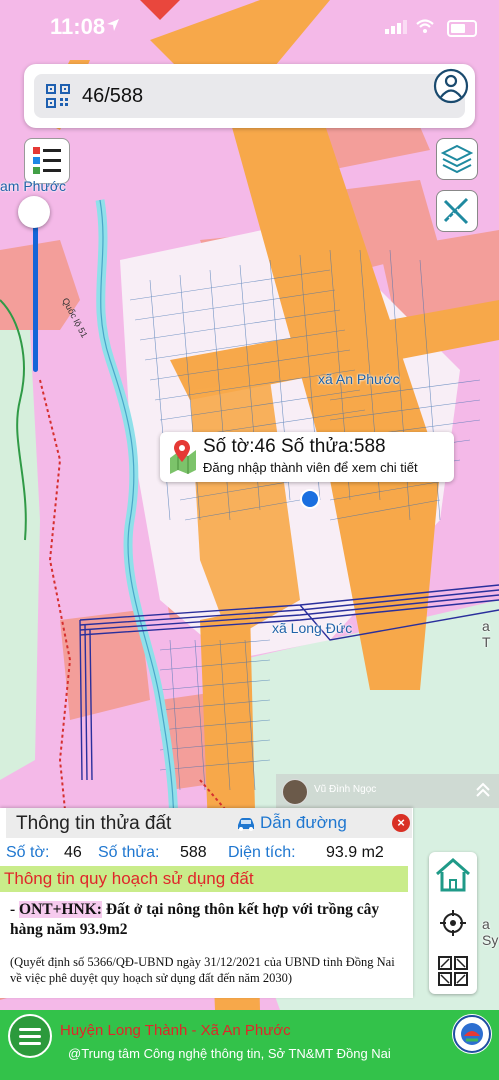 This screenshot has height=1080, width=499. Describe the element at coordinates (94, 823) in the screenshot. I see `panel-title: Thông tin thửa đất` at that location.